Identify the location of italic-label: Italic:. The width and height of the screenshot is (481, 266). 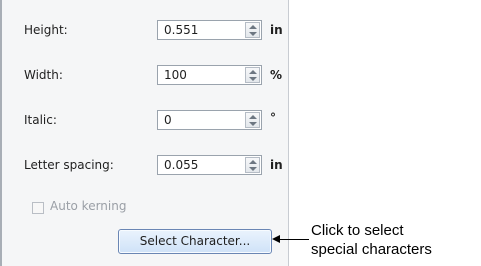
(40, 120).